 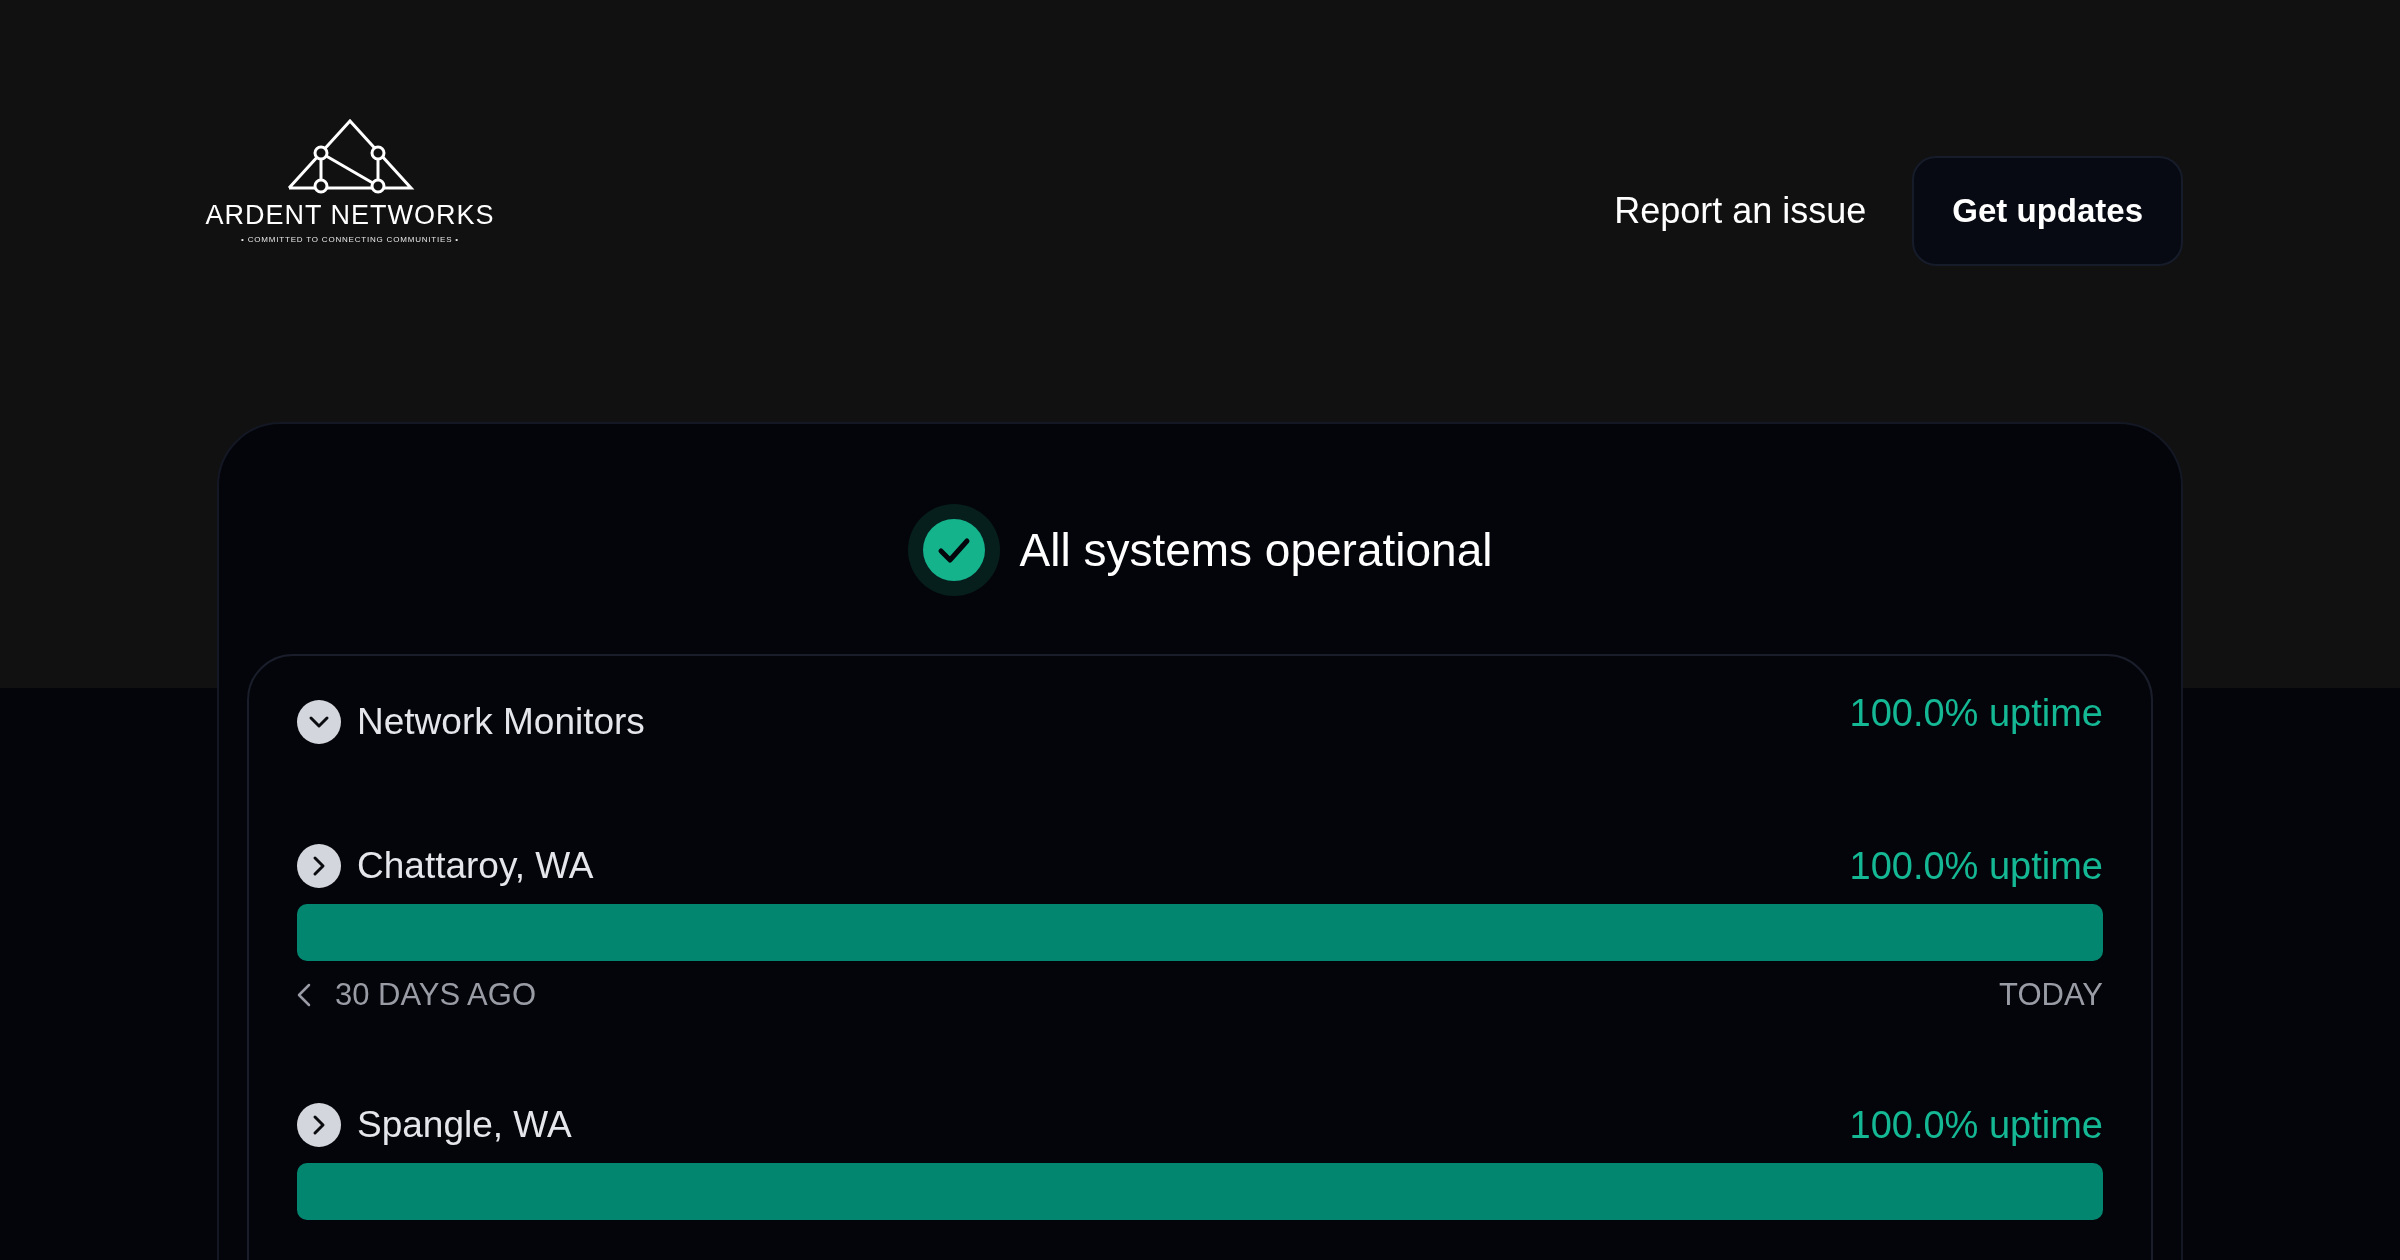 I want to click on logo-tagline: • COMMITTED TO CONNECTING COMMUNITIES •, so click(x=350, y=239).